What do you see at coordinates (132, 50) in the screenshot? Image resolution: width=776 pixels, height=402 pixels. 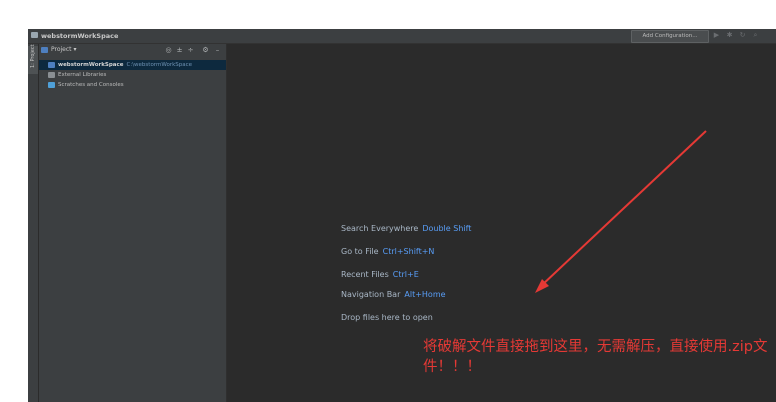 I see `project-panel-header: Project ▾ ◎ ± ÷ ⚙ –` at bounding box center [132, 50].